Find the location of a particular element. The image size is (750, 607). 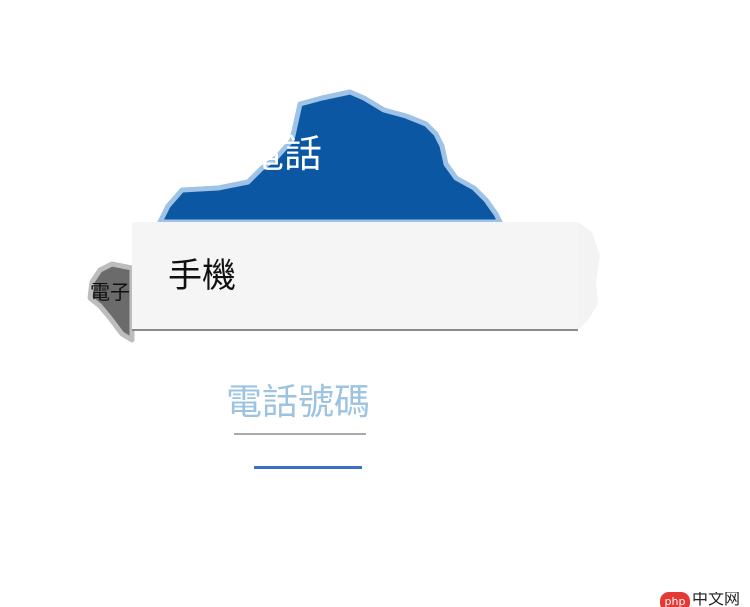

submit-button-edge is located at coordinates (308, 467).